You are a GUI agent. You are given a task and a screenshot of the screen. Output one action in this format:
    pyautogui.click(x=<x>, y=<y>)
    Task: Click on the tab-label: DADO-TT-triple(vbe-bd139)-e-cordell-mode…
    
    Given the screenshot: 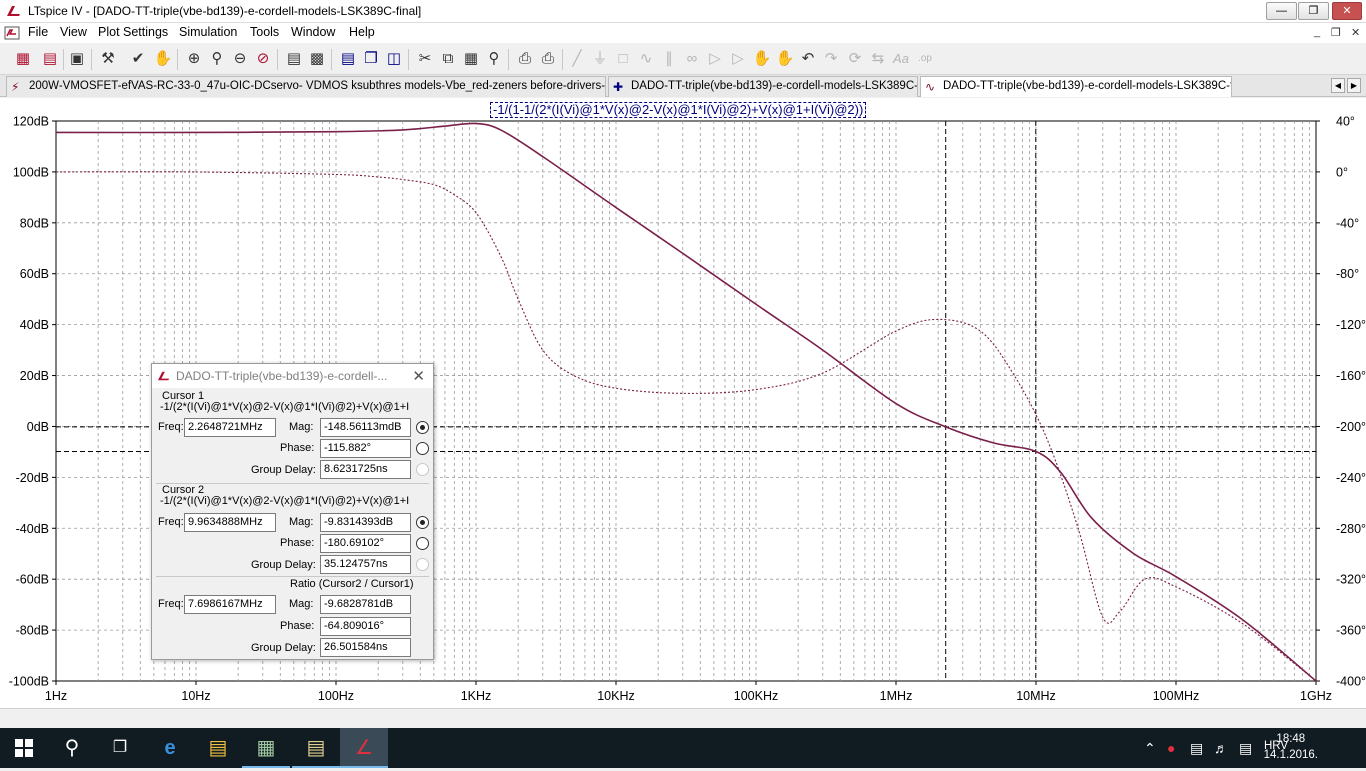 What is the action you would take?
    pyautogui.click(x=1087, y=86)
    